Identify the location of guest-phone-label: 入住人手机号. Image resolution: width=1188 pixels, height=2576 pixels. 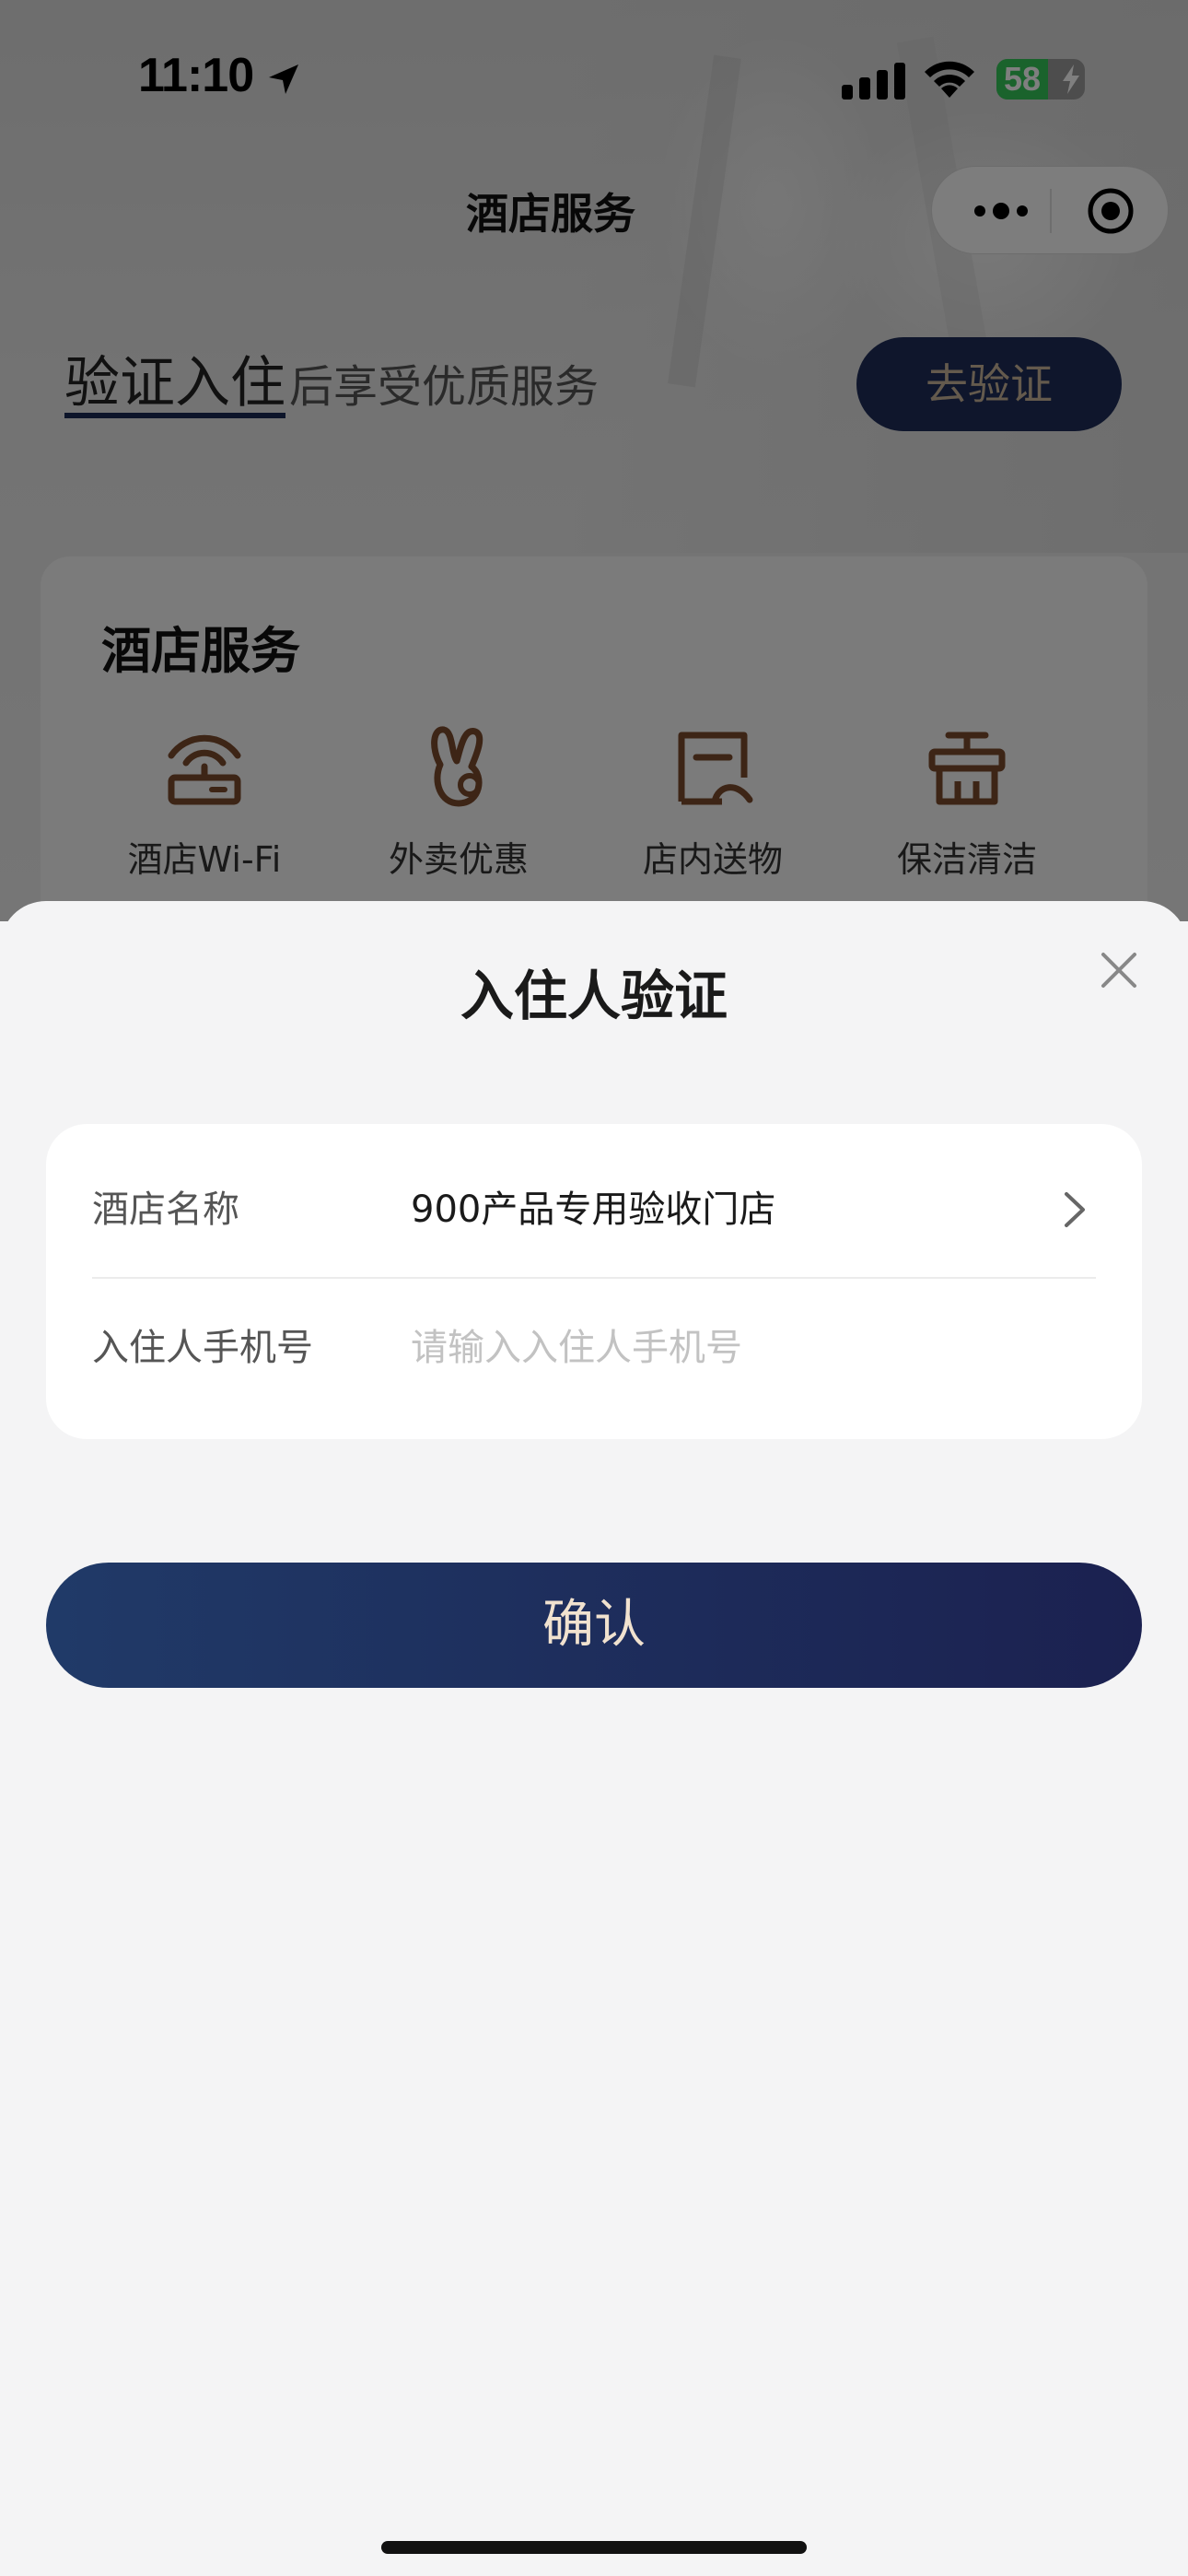
(202, 1348).